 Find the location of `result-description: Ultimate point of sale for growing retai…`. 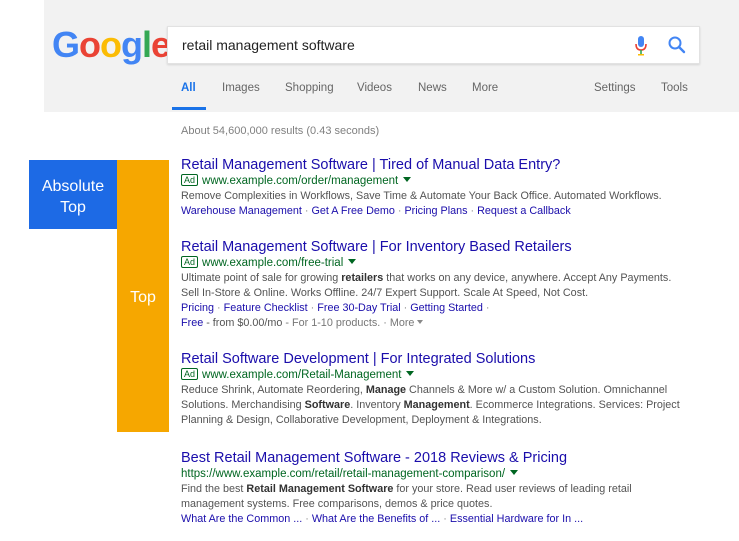

result-description: Ultimate point of sale for growing retai… is located at coordinates (426, 278).